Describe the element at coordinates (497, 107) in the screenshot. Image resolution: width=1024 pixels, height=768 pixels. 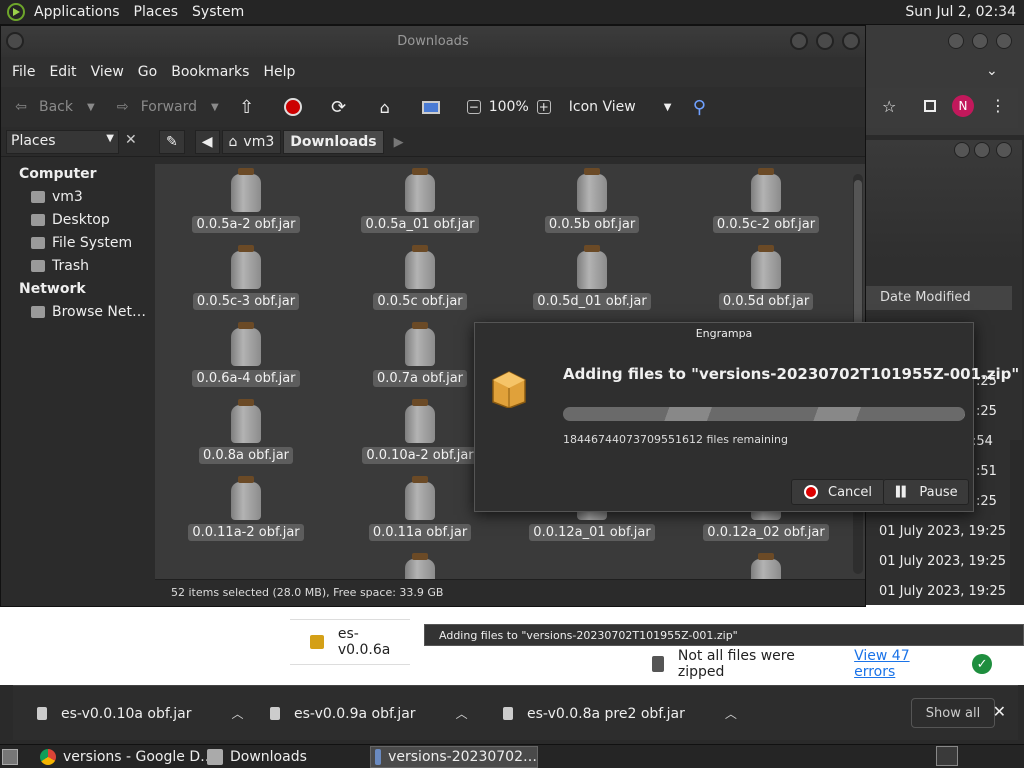
I see `zoom-out-button: −100%` at that location.